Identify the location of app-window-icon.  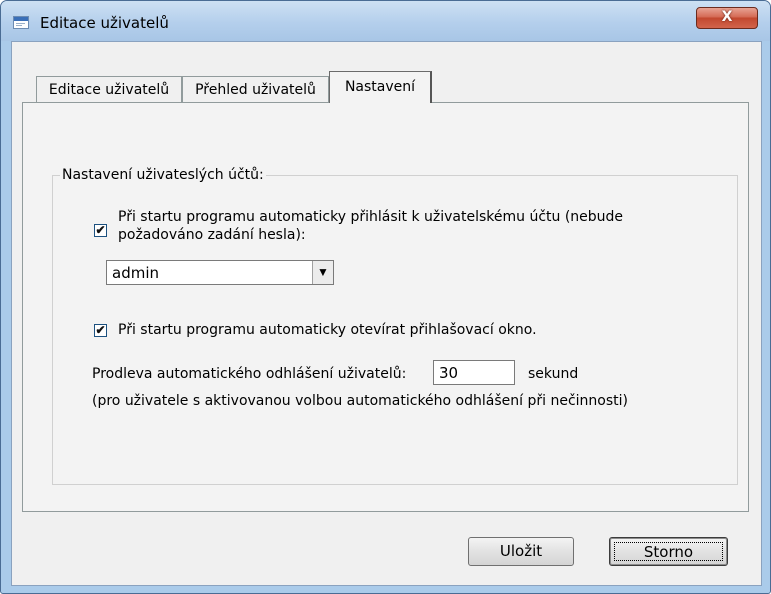
(21, 22).